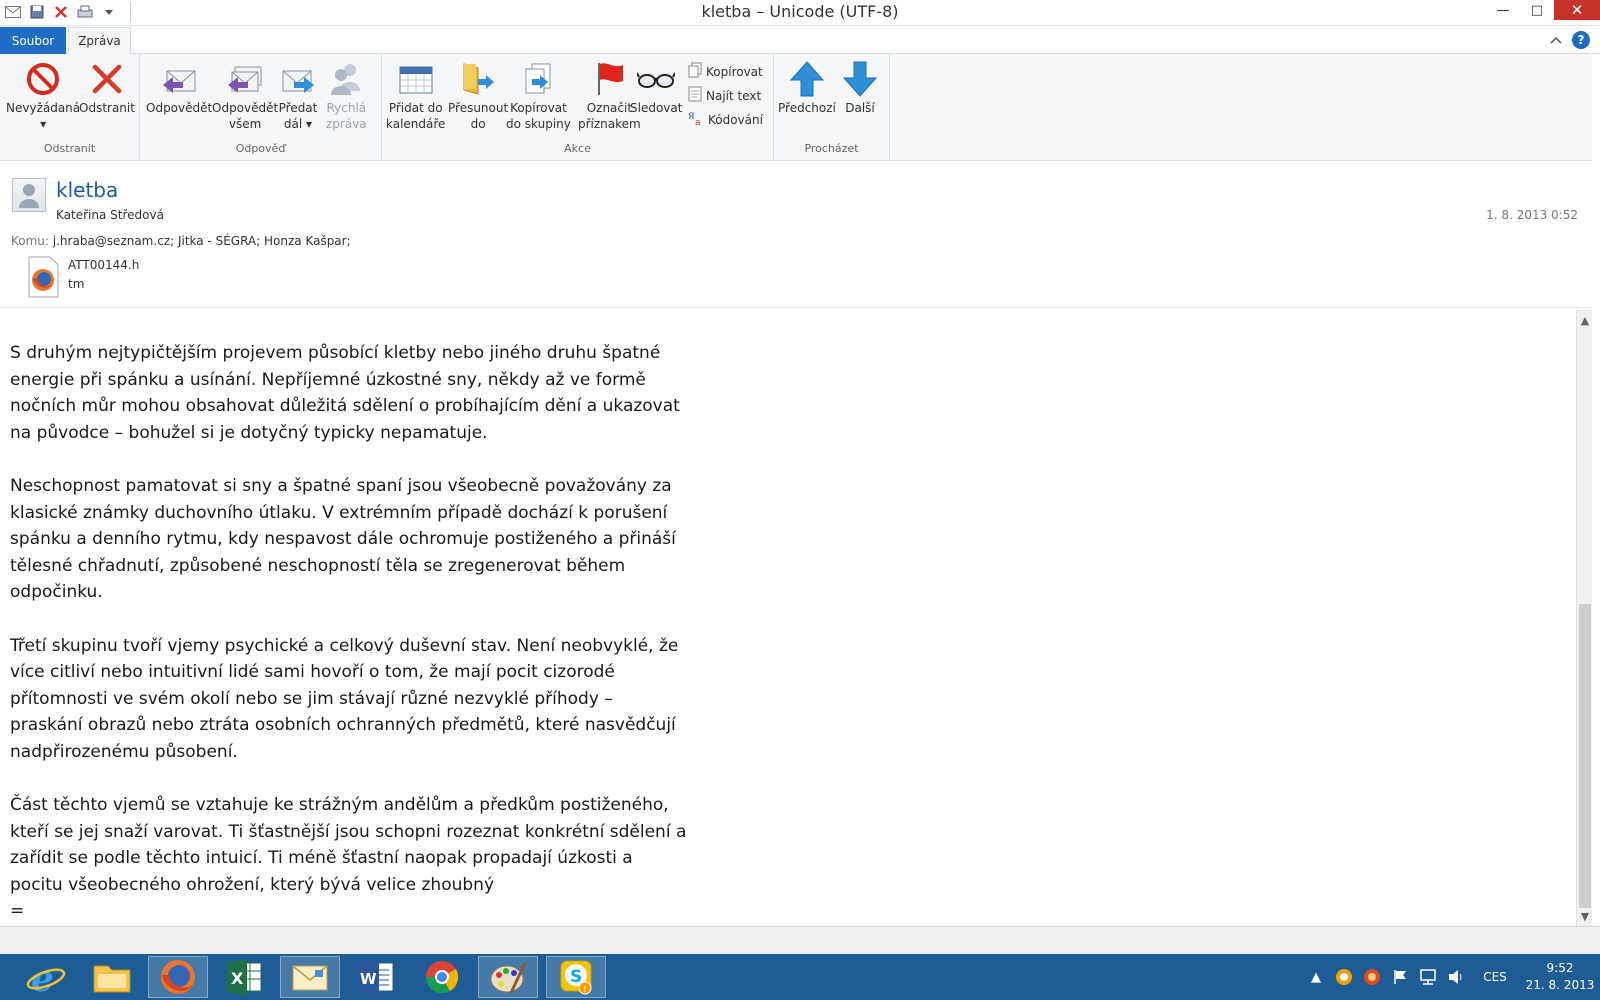  I want to click on contact-silhouette-icon, so click(29, 196).